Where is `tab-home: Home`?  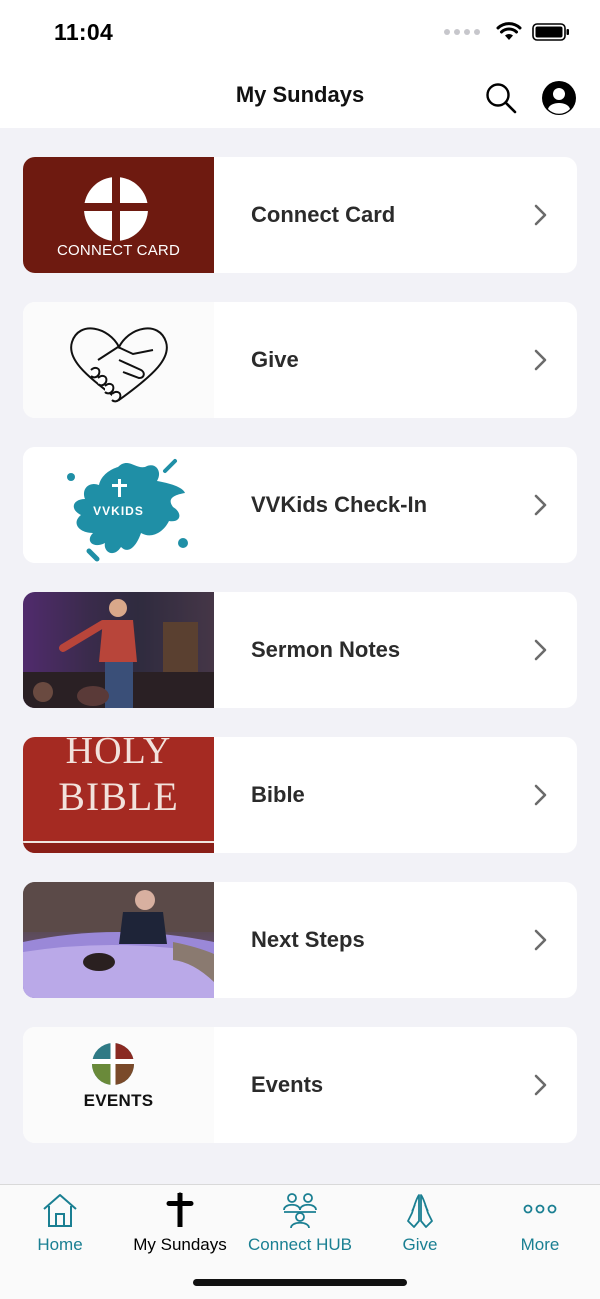
tab-home: Home is located at coordinates (60, 1226).